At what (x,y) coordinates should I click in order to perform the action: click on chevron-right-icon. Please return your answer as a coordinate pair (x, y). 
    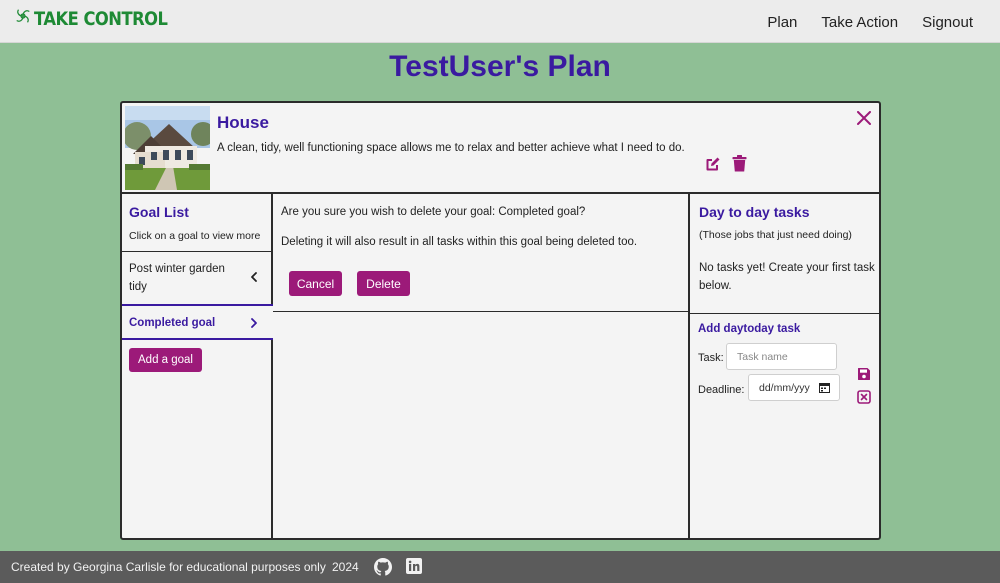
    Looking at the image, I should click on (254, 323).